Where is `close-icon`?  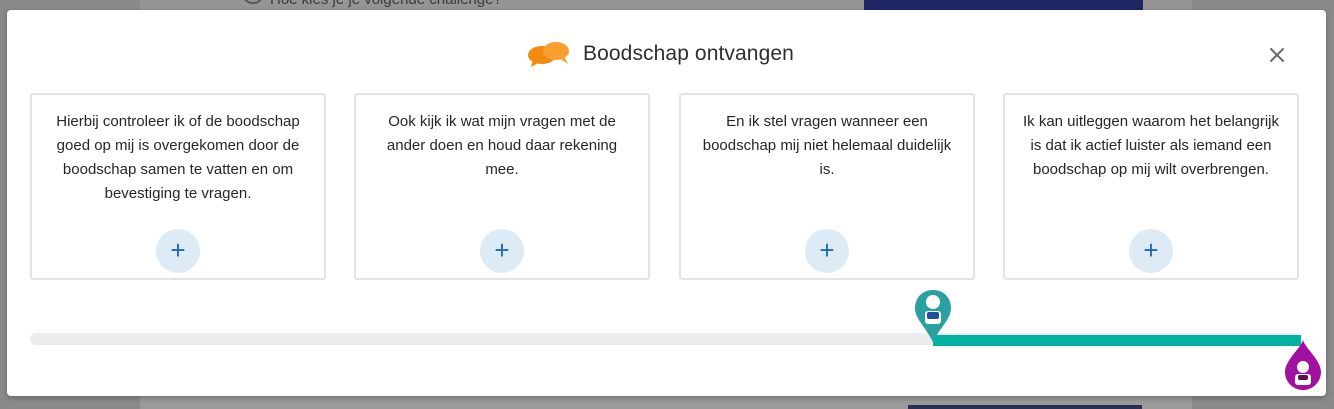 close-icon is located at coordinates (1277, 55).